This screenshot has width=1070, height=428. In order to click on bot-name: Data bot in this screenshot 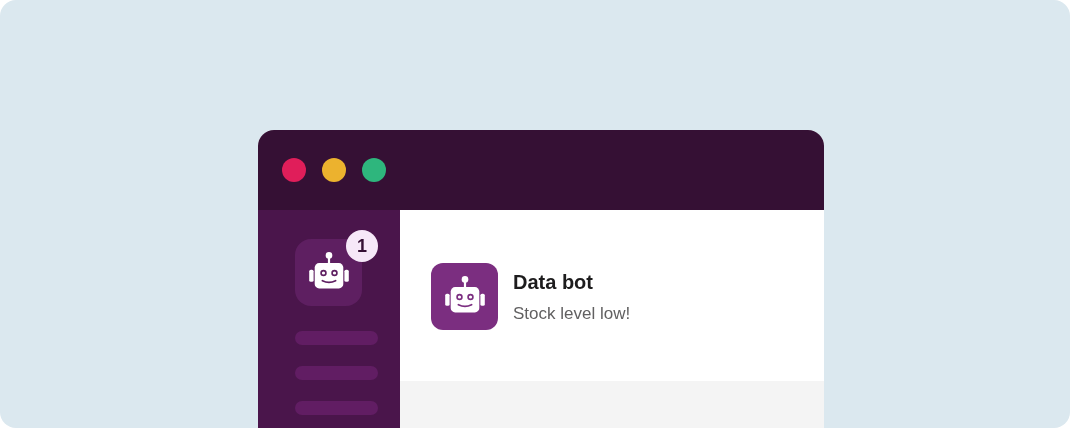, I will do `click(553, 282)`.